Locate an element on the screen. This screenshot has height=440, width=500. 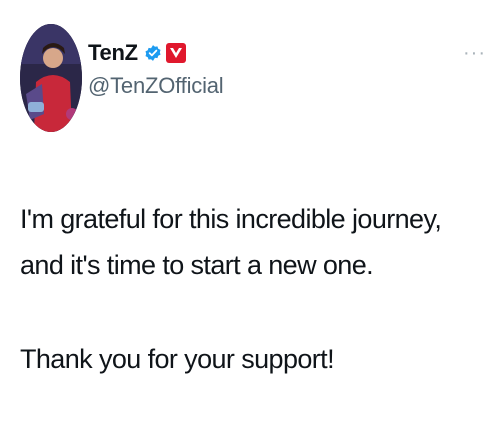
verified-badge-icon is located at coordinates (153, 53).